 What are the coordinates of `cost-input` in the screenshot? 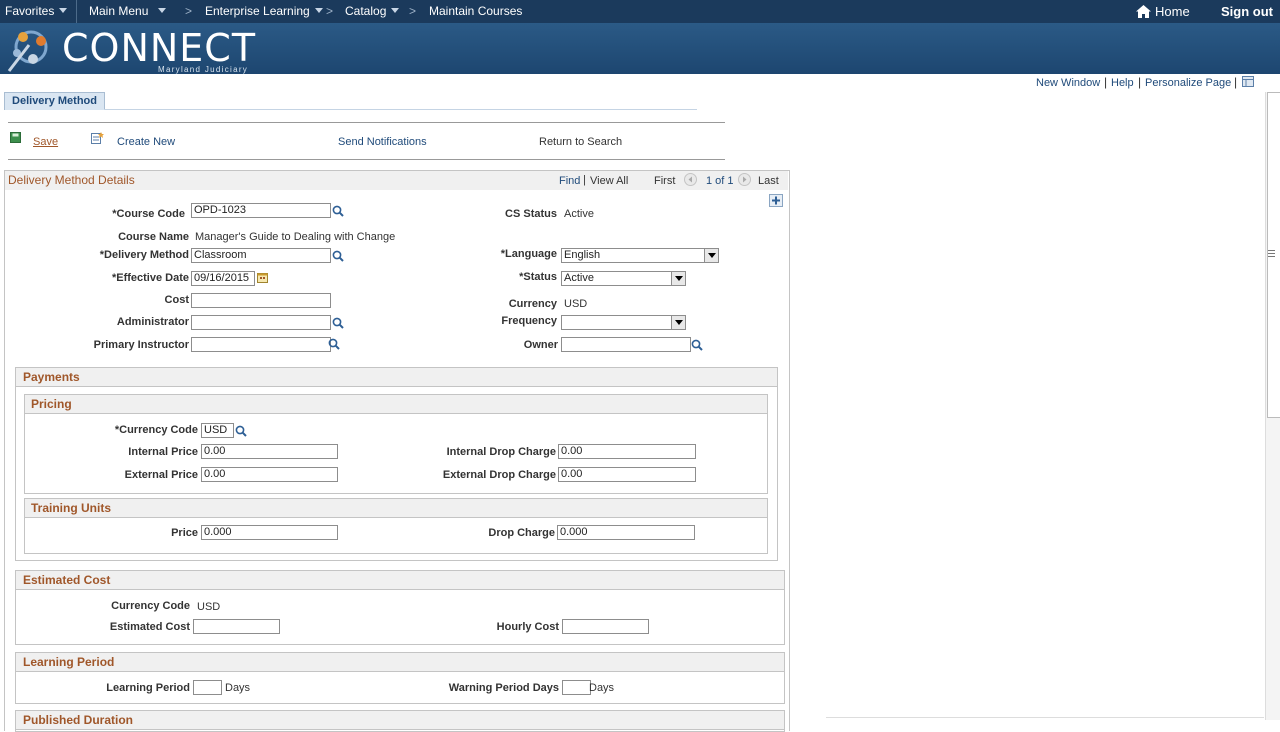 It's located at (261, 300).